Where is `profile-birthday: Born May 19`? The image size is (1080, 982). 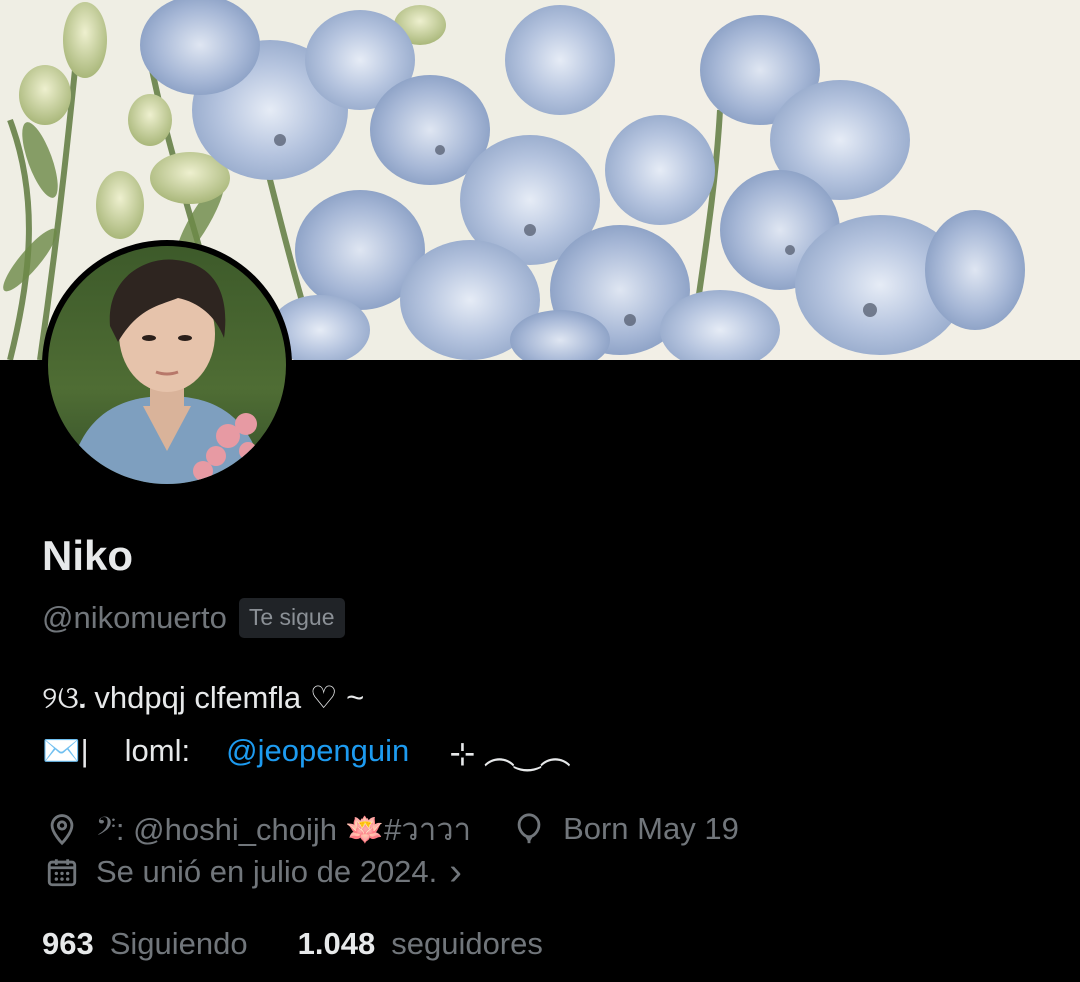 profile-birthday: Born May 19 is located at coordinates (651, 828).